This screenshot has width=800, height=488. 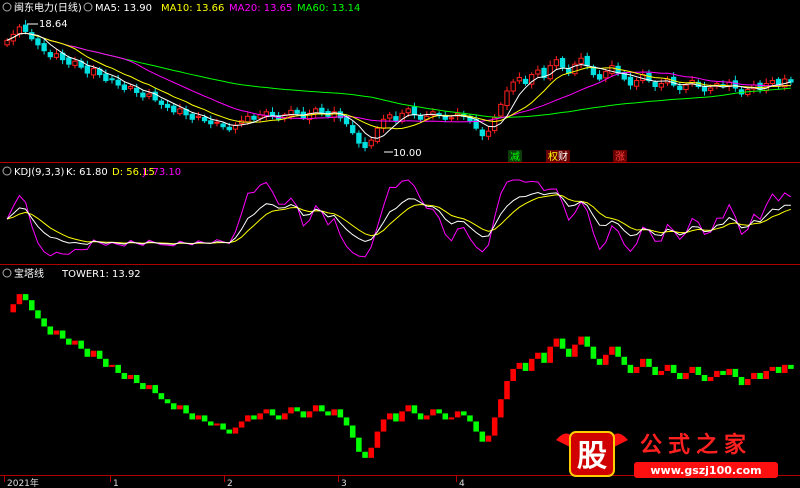 What do you see at coordinates (667, 454) in the screenshot?
I see `watermark: 股 公式之家 www.gszj100.com` at bounding box center [667, 454].